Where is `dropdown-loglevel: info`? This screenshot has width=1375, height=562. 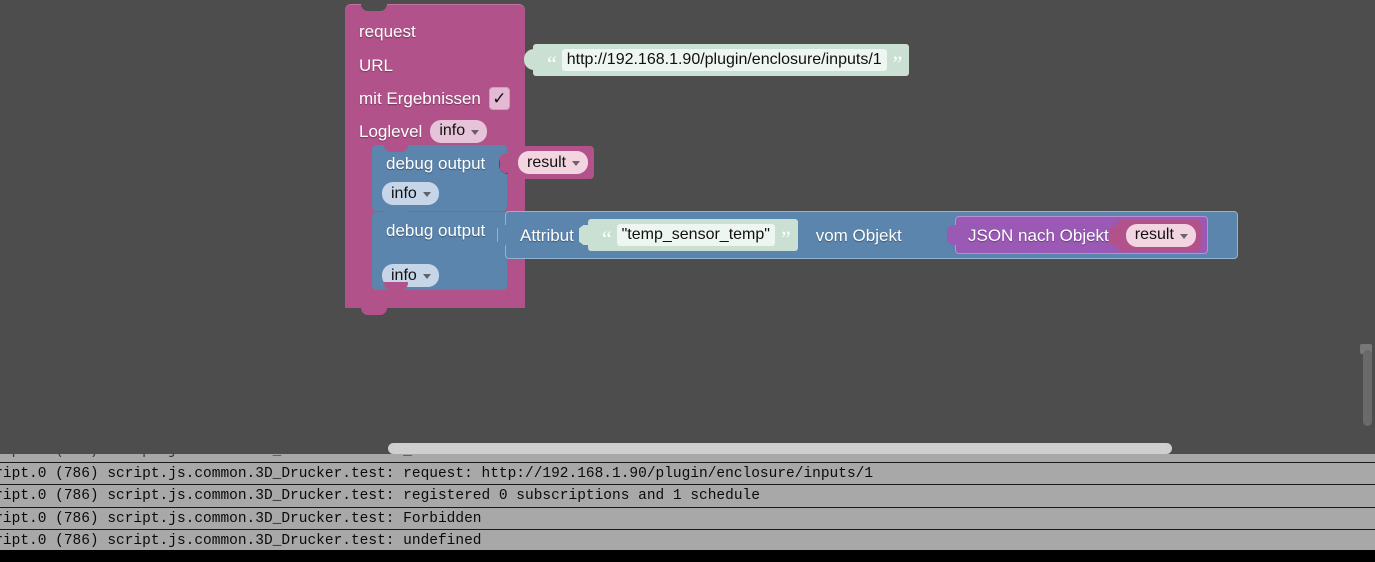 dropdown-loglevel: info is located at coordinates (459, 131).